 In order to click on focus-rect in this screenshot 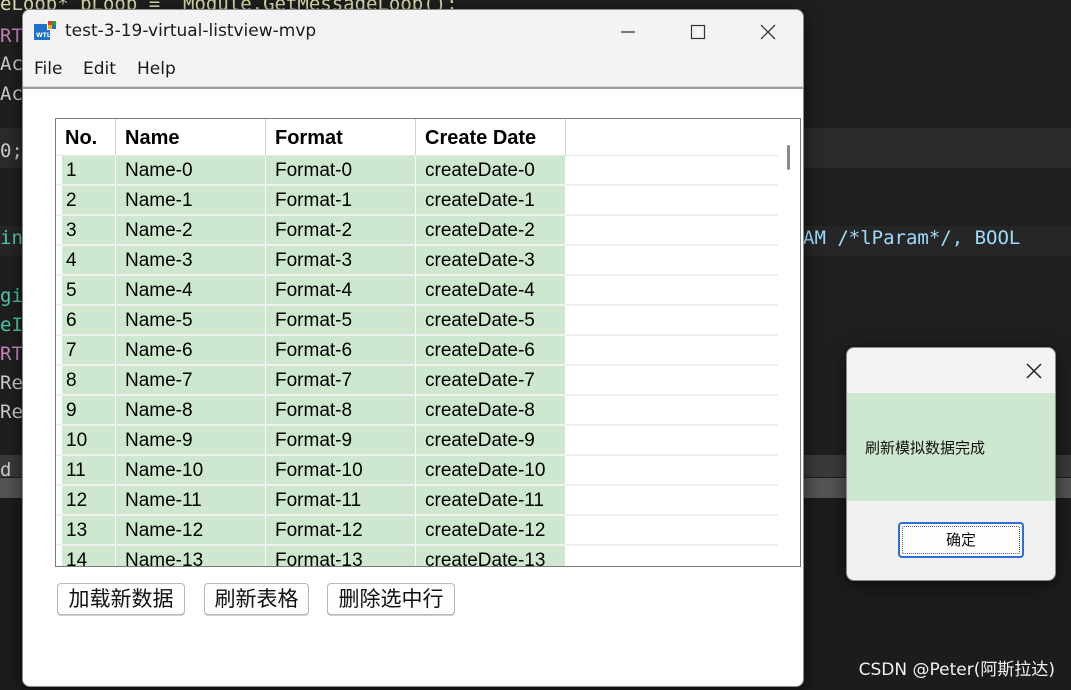, I will do `click(961, 540)`.